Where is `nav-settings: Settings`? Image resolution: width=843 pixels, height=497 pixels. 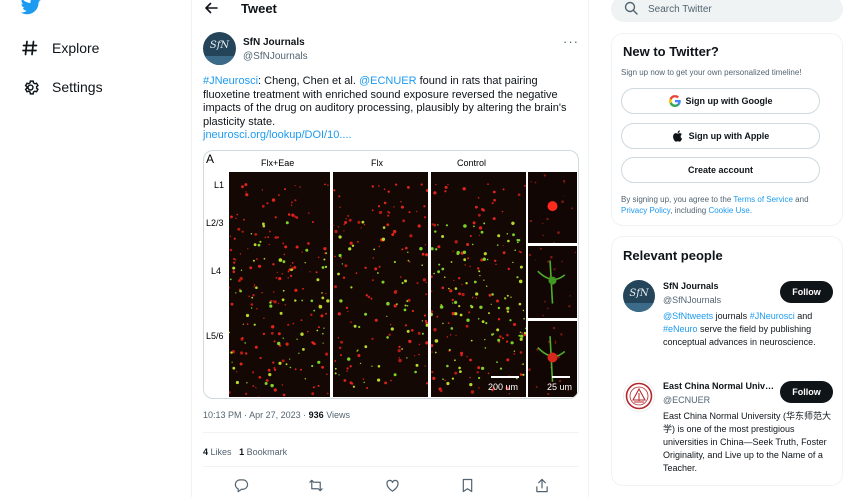 nav-settings: Settings is located at coordinates (61, 87).